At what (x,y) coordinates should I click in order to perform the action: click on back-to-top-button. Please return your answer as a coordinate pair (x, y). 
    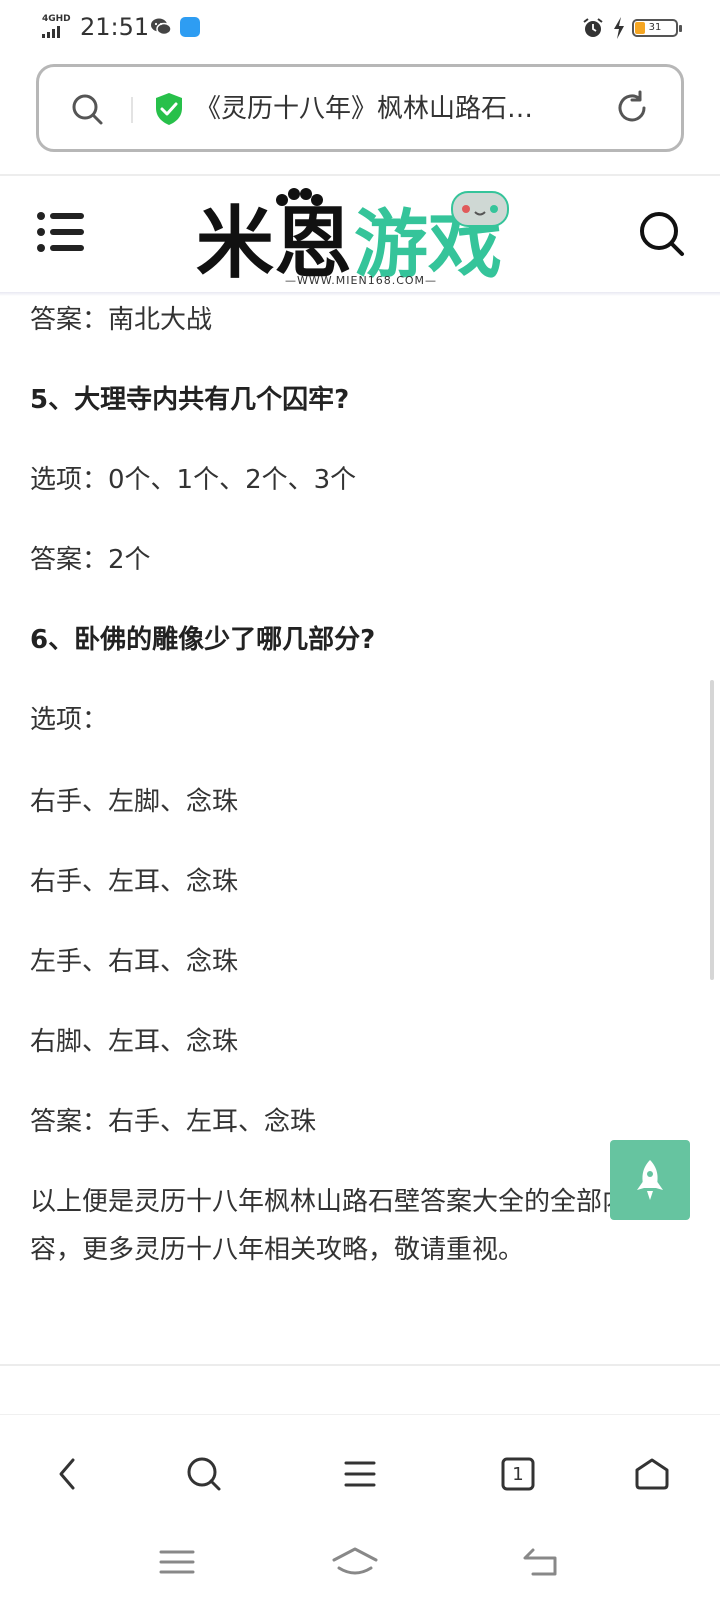
    Looking at the image, I should click on (650, 1180).